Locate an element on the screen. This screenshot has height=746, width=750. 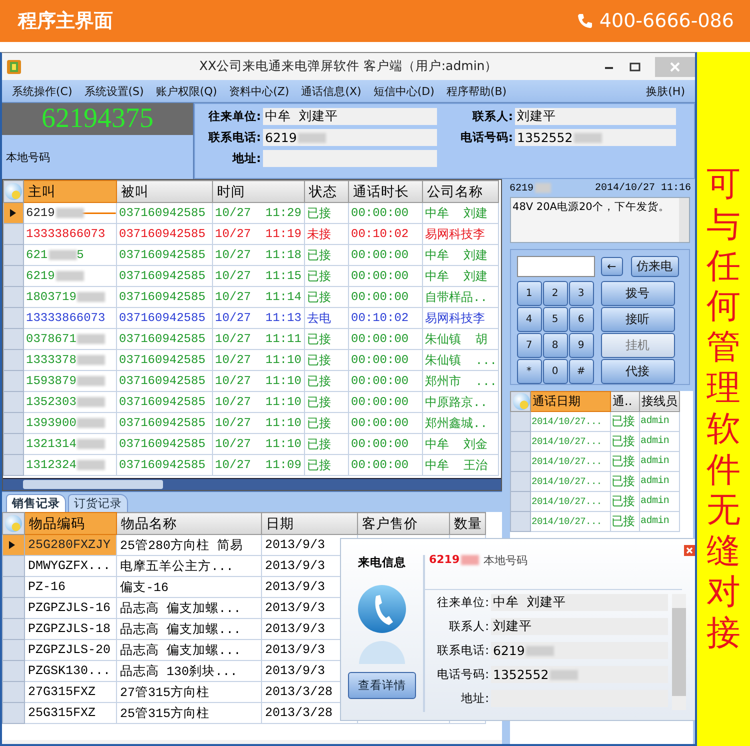
table-cell: 10/27 11:14 is located at coordinates (258, 297).